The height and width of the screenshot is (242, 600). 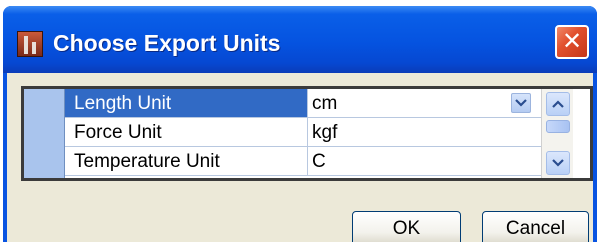 What do you see at coordinates (557, 133) in the screenshot?
I see `vertical-scrollbar` at bounding box center [557, 133].